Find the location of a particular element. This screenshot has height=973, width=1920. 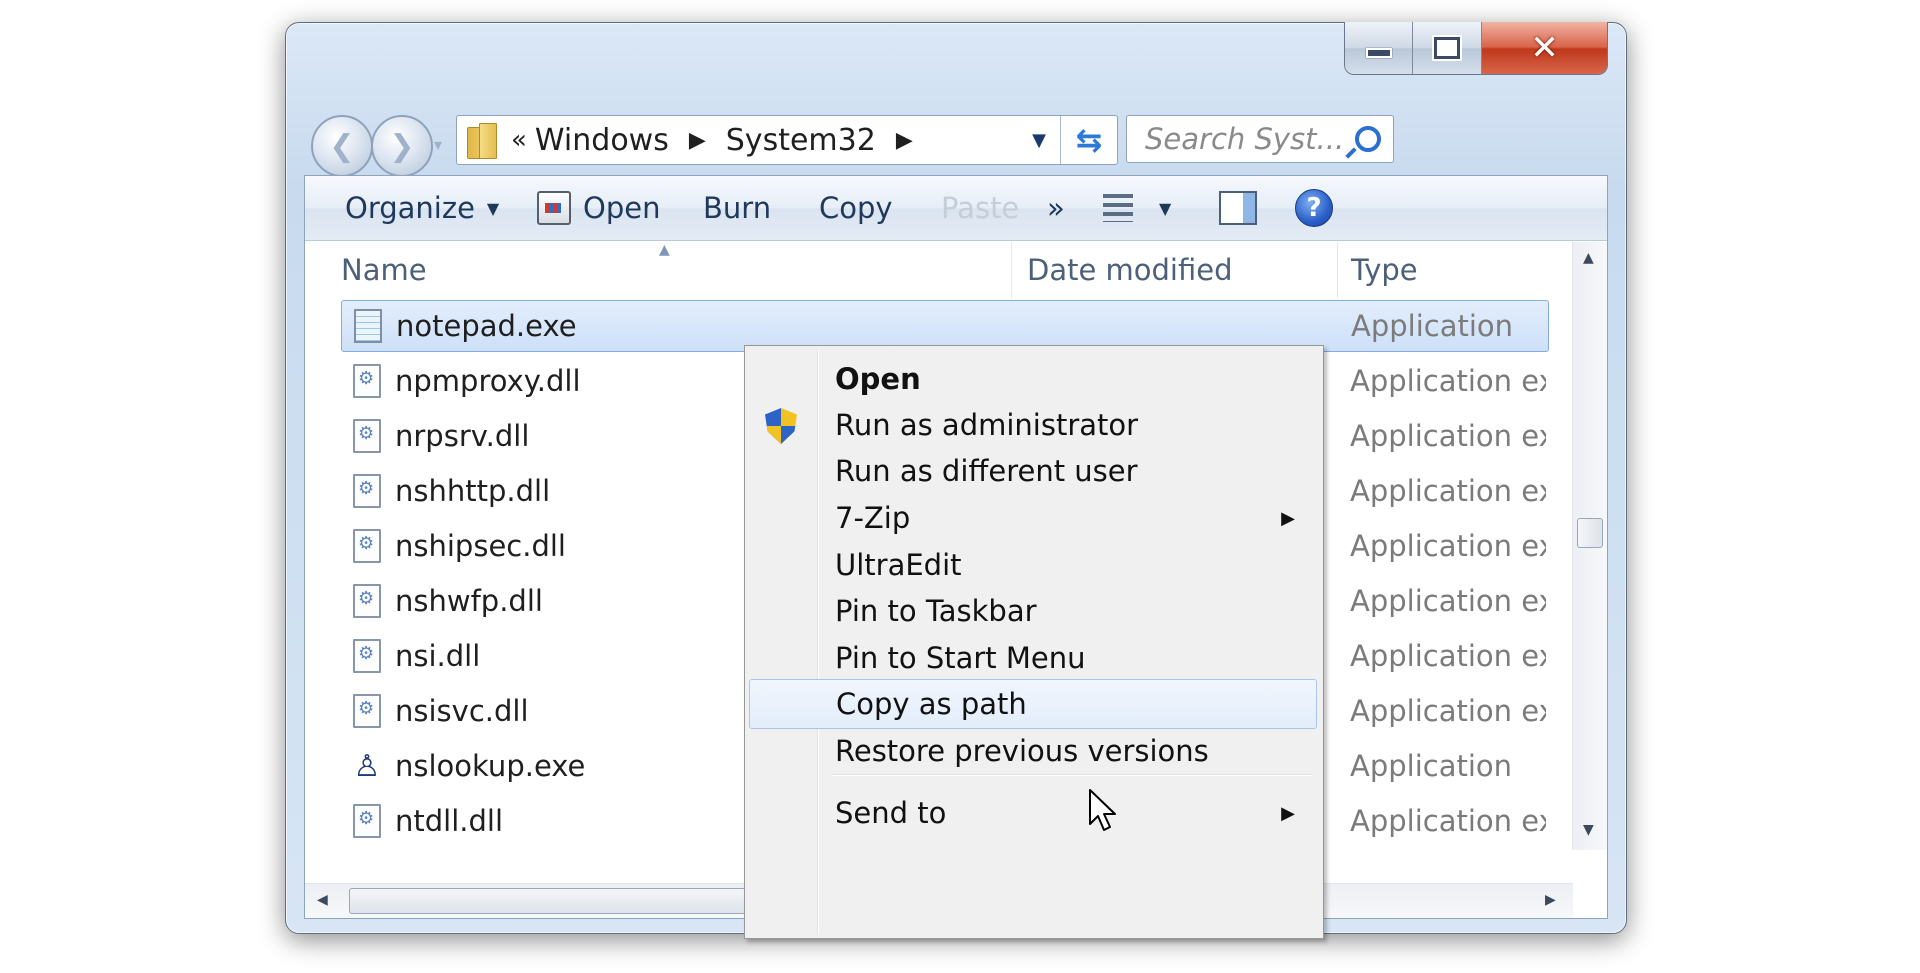

scroll-right-icon: ▶ is located at coordinates (1550, 900).